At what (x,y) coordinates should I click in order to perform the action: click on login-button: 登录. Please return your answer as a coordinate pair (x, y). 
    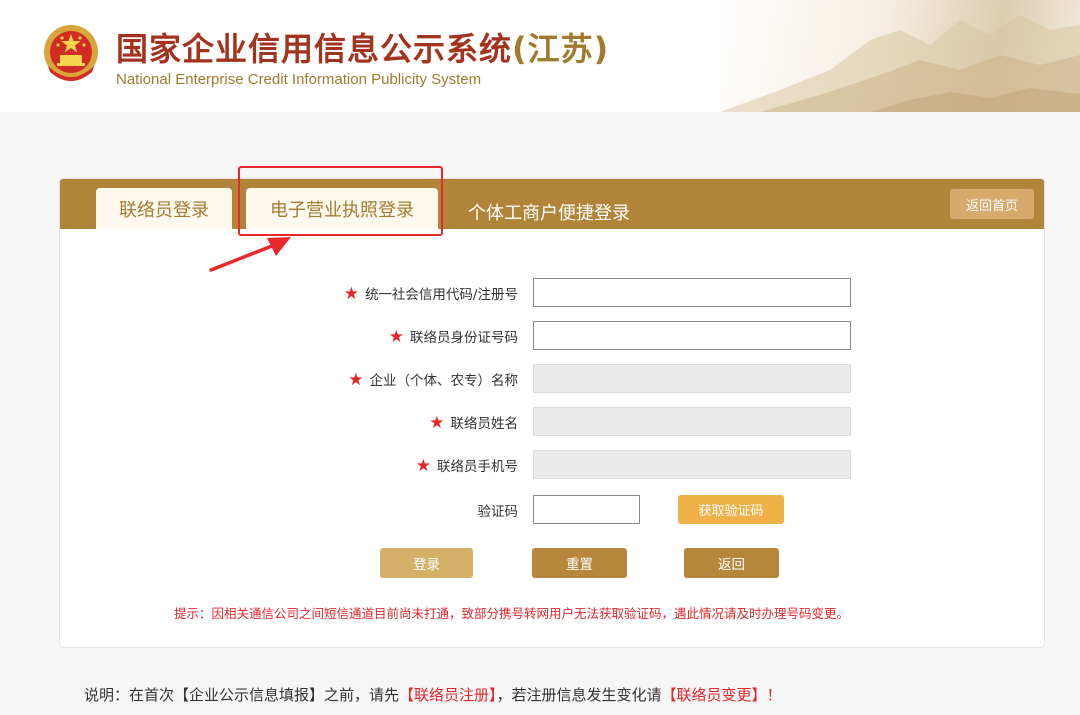
    Looking at the image, I should click on (426, 563).